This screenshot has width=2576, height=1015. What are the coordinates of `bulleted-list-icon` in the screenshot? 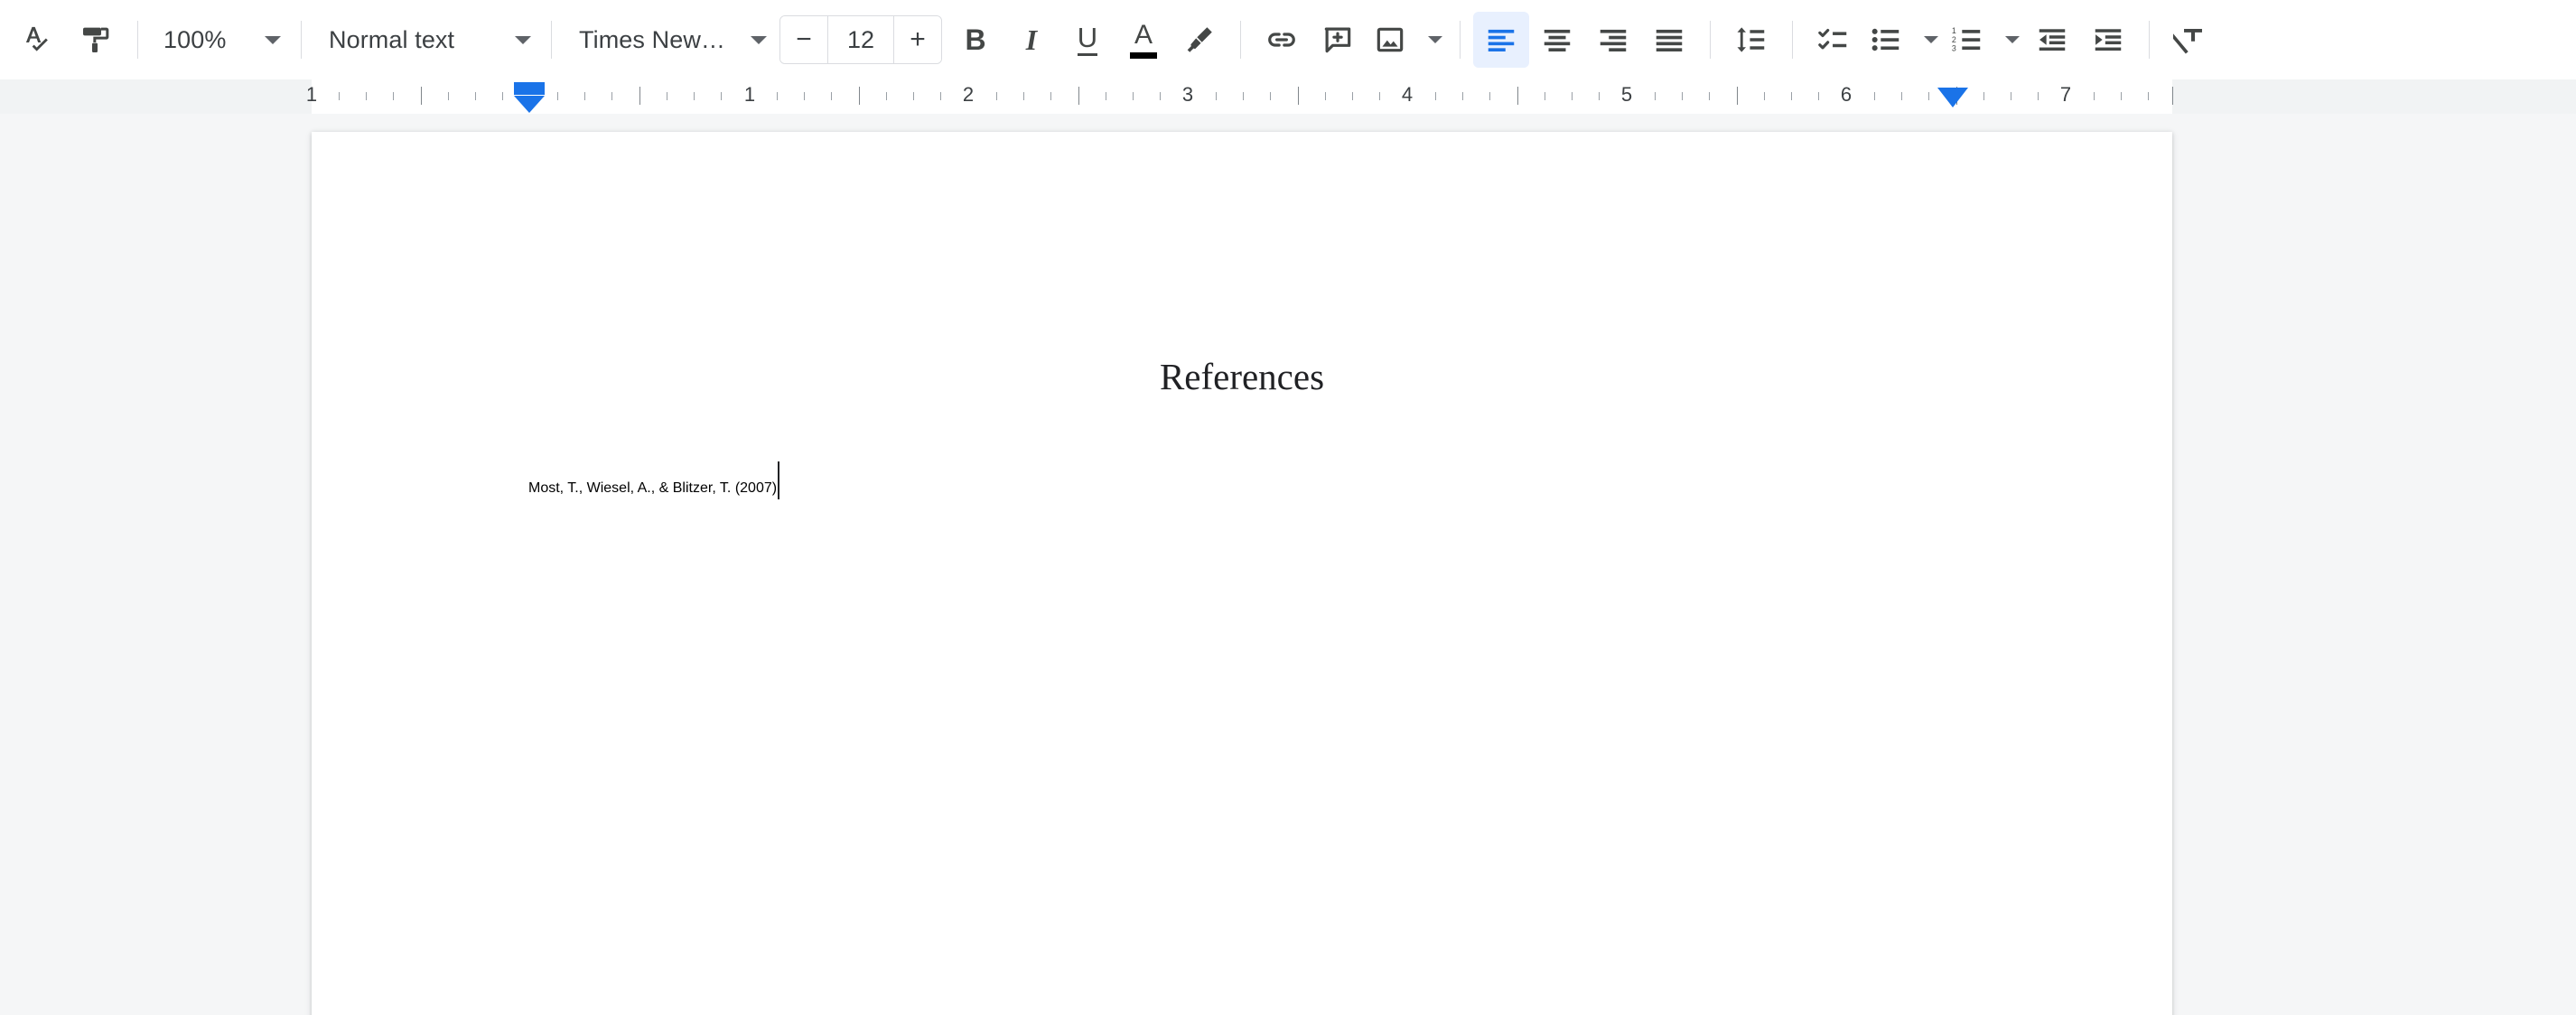 It's located at (1885, 39).